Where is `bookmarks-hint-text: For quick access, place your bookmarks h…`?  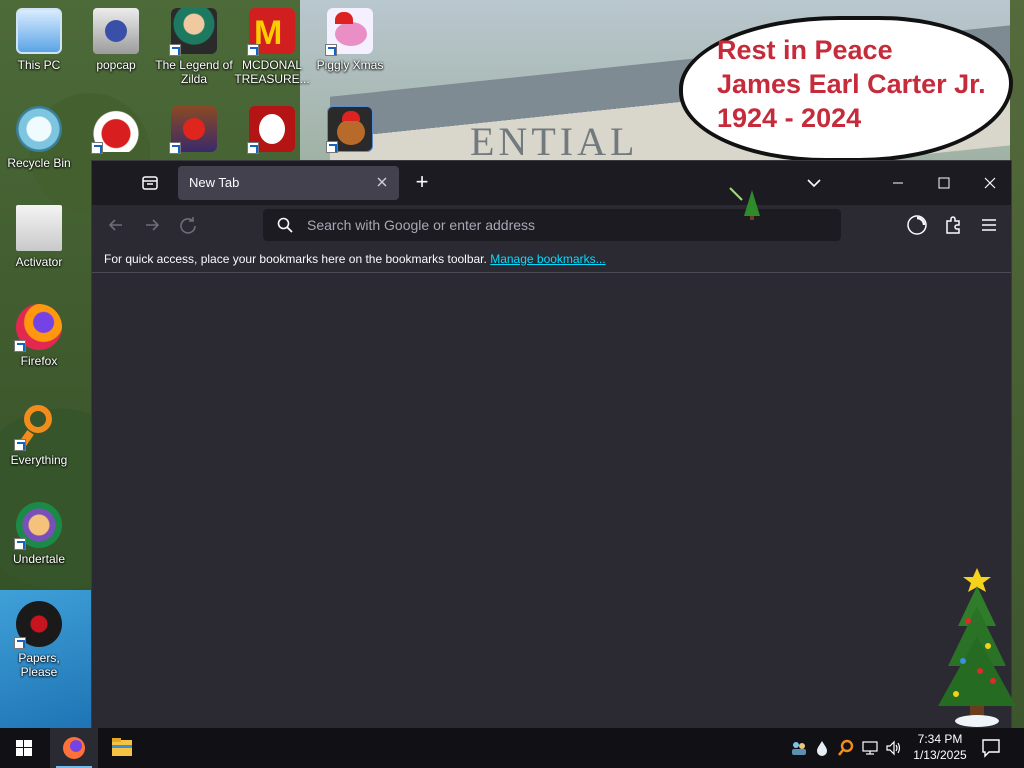 bookmarks-hint-text: For quick access, place your bookmarks h… is located at coordinates (295, 259).